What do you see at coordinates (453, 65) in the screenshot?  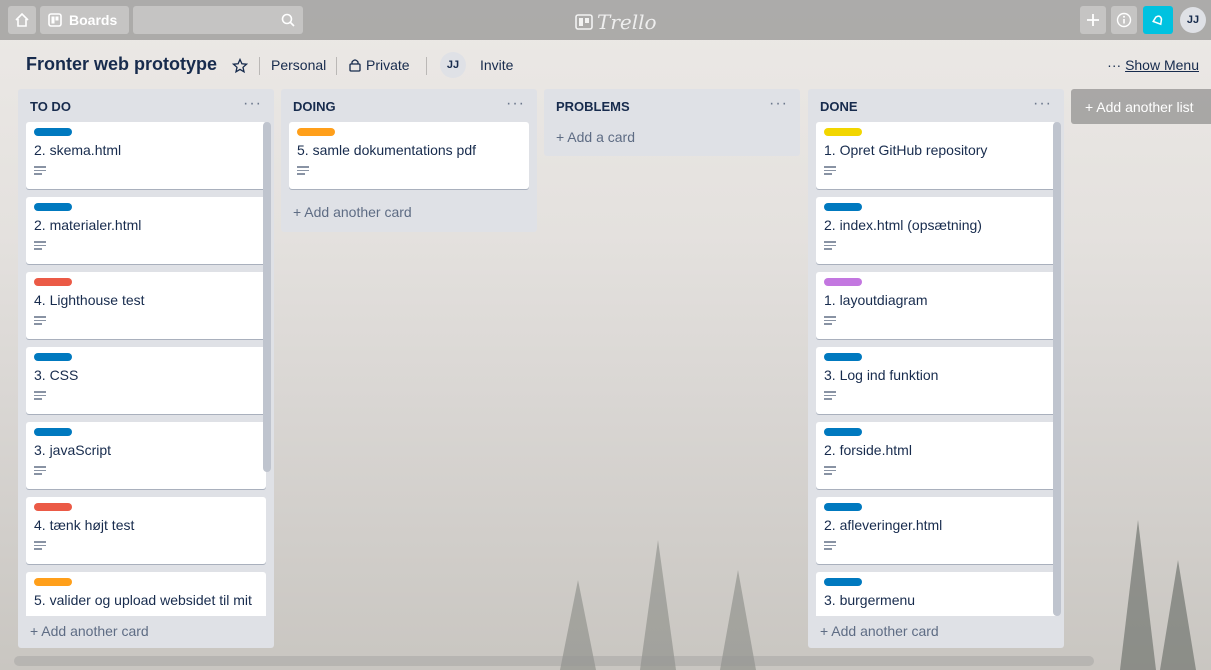 I see `board-member-avatar: JJ` at bounding box center [453, 65].